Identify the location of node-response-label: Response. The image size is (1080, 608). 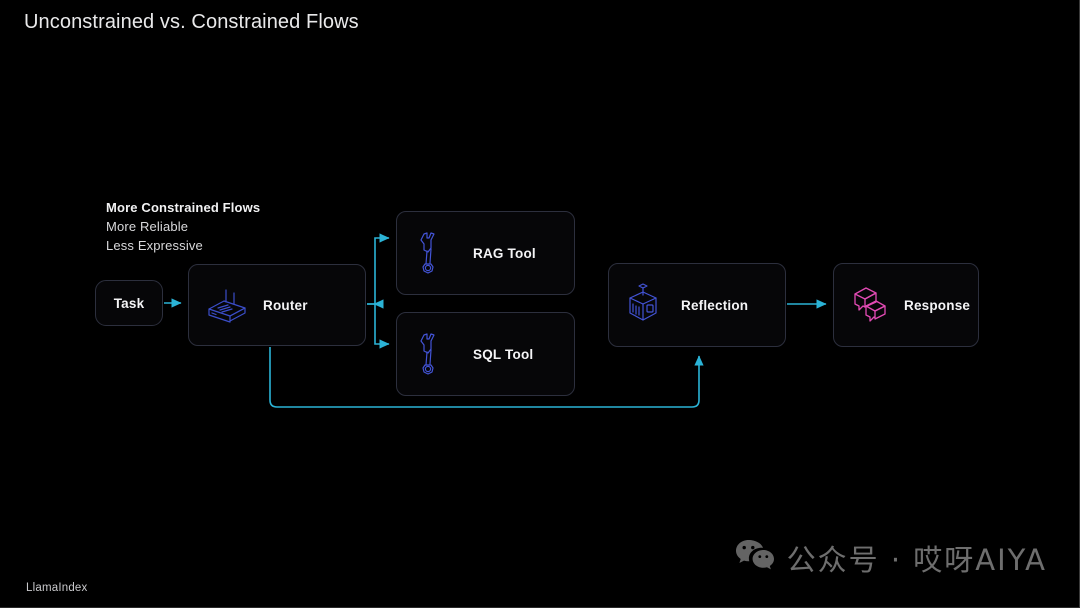
(937, 305).